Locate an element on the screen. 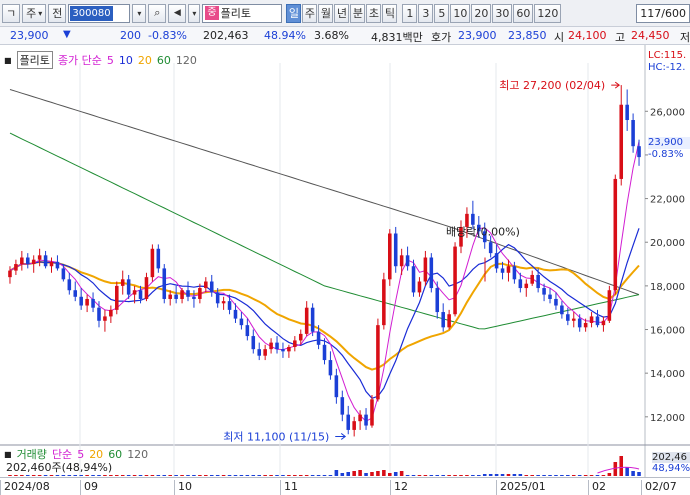 The width and height of the screenshot is (690, 495). interval-20: 20 is located at coordinates (481, 13).